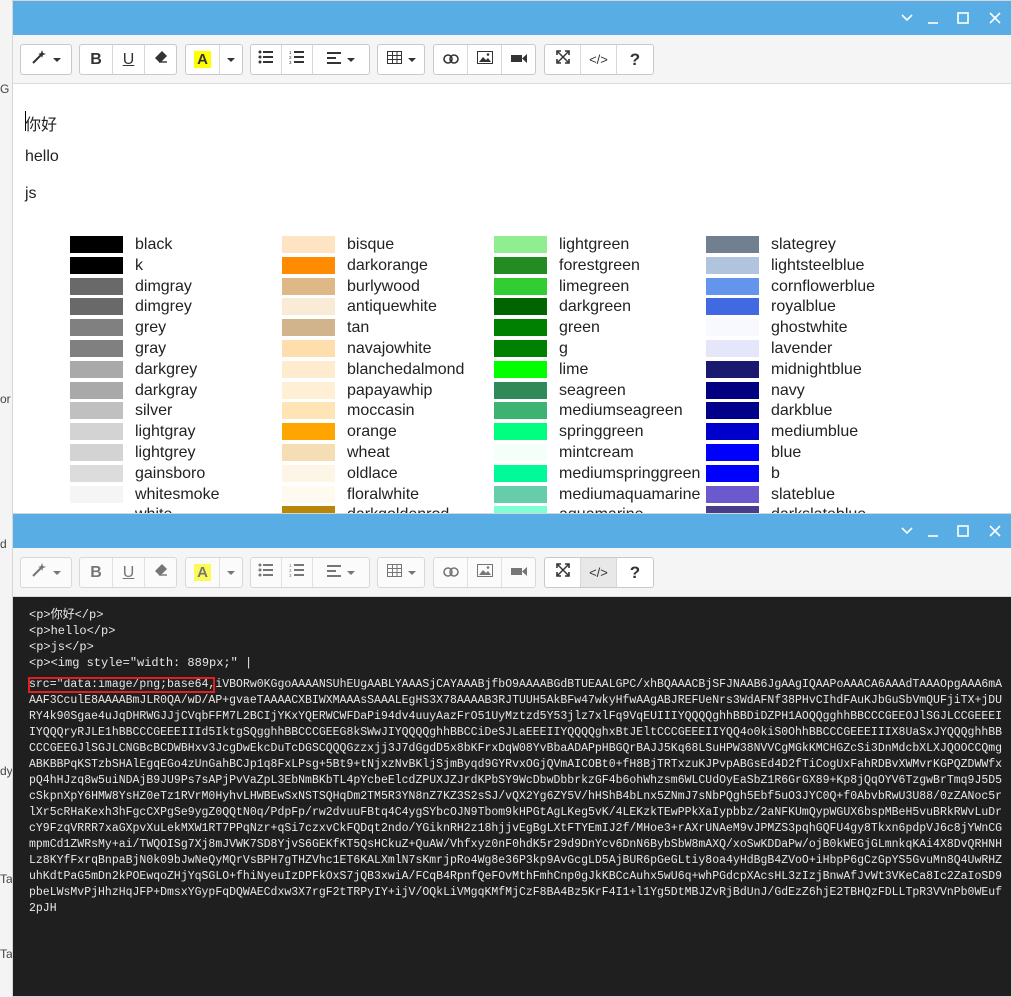  Describe the element at coordinates (775, 473) in the screenshot. I see `color-name: b` at that location.